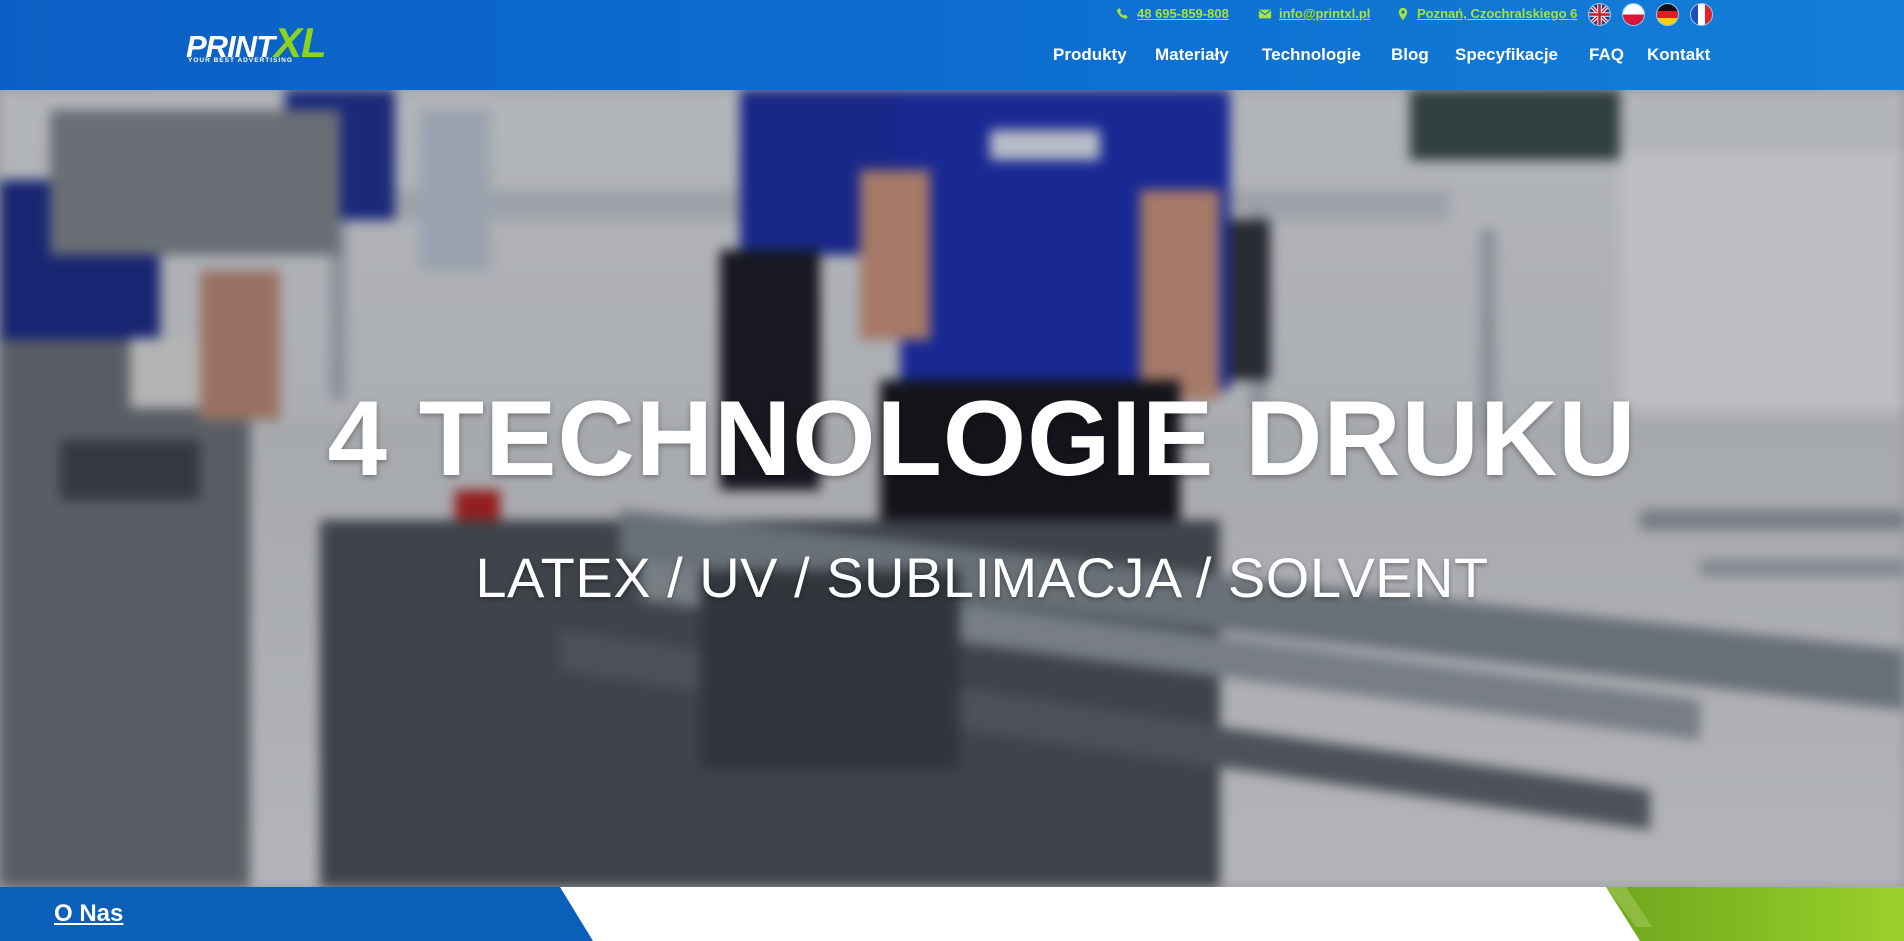 Image resolution: width=1904 pixels, height=941 pixels. What do you see at coordinates (1403, 13) in the screenshot?
I see `location-icon` at bounding box center [1403, 13].